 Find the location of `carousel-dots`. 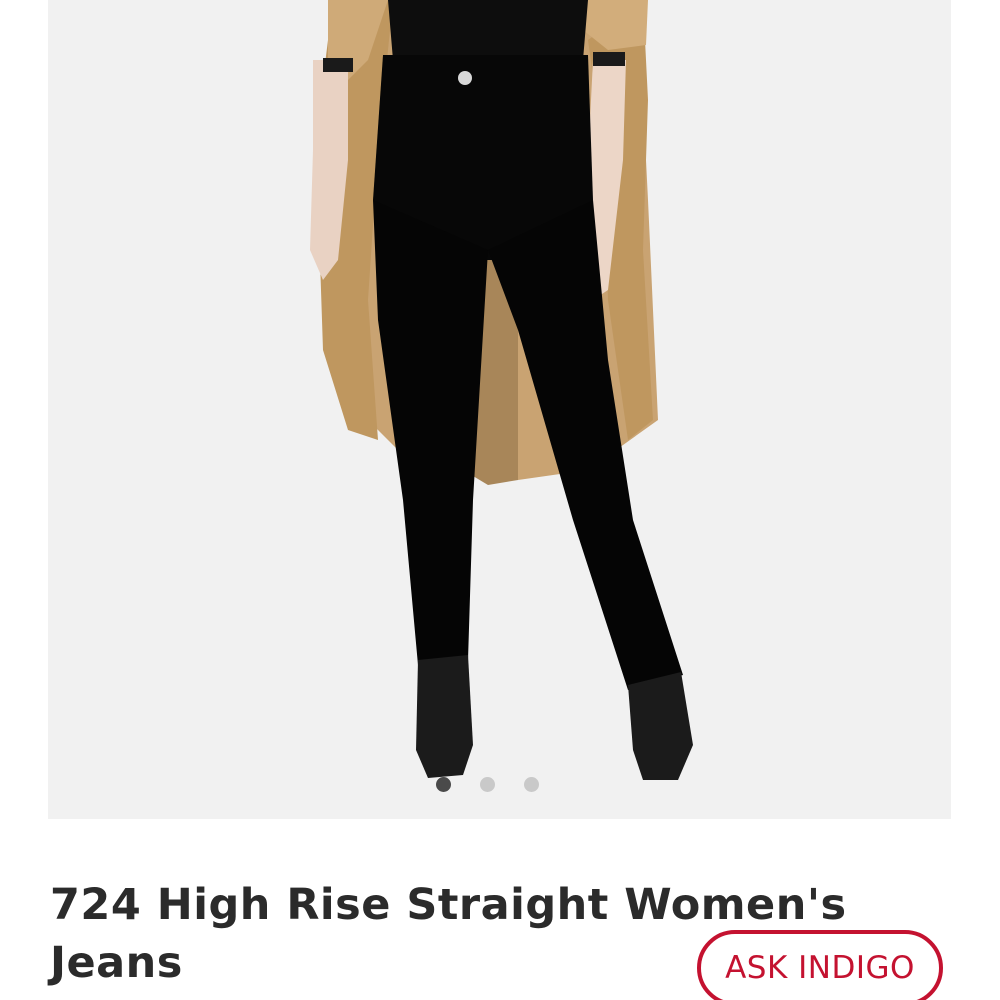

carousel-dots is located at coordinates (499, 785).